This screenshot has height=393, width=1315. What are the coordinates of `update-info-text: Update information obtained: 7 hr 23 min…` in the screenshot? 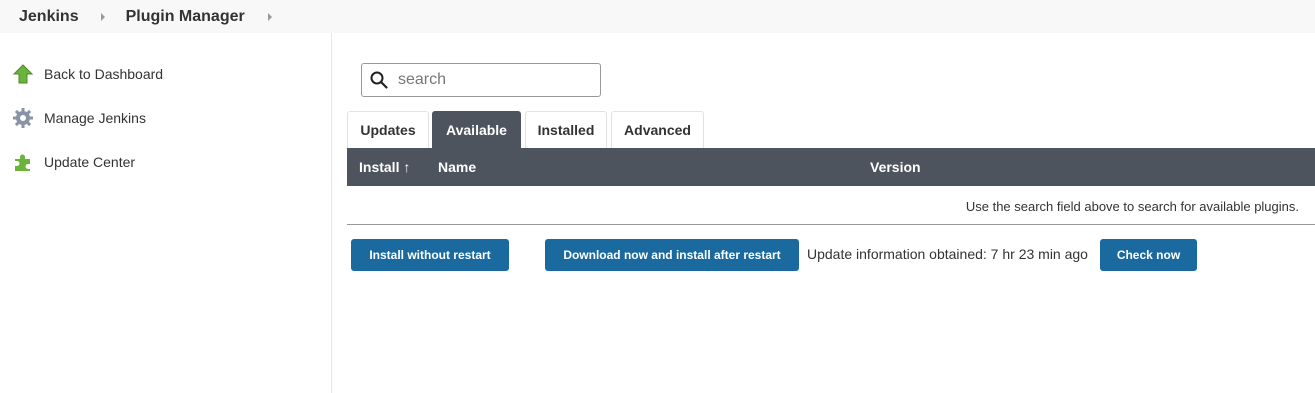 It's located at (947, 254).